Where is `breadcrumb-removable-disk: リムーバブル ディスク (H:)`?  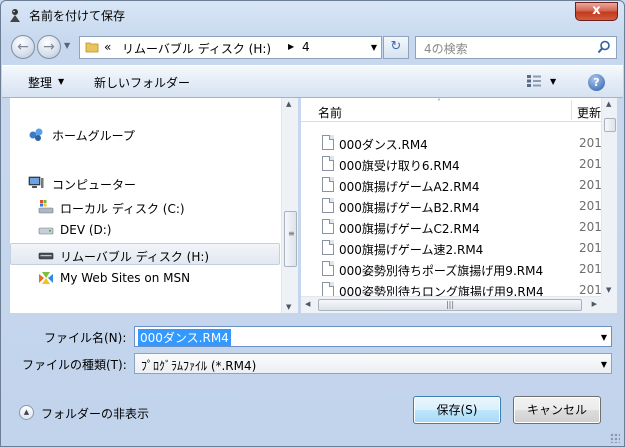 breadcrumb-removable-disk: リムーバブル ディスク (H:) is located at coordinates (196, 48).